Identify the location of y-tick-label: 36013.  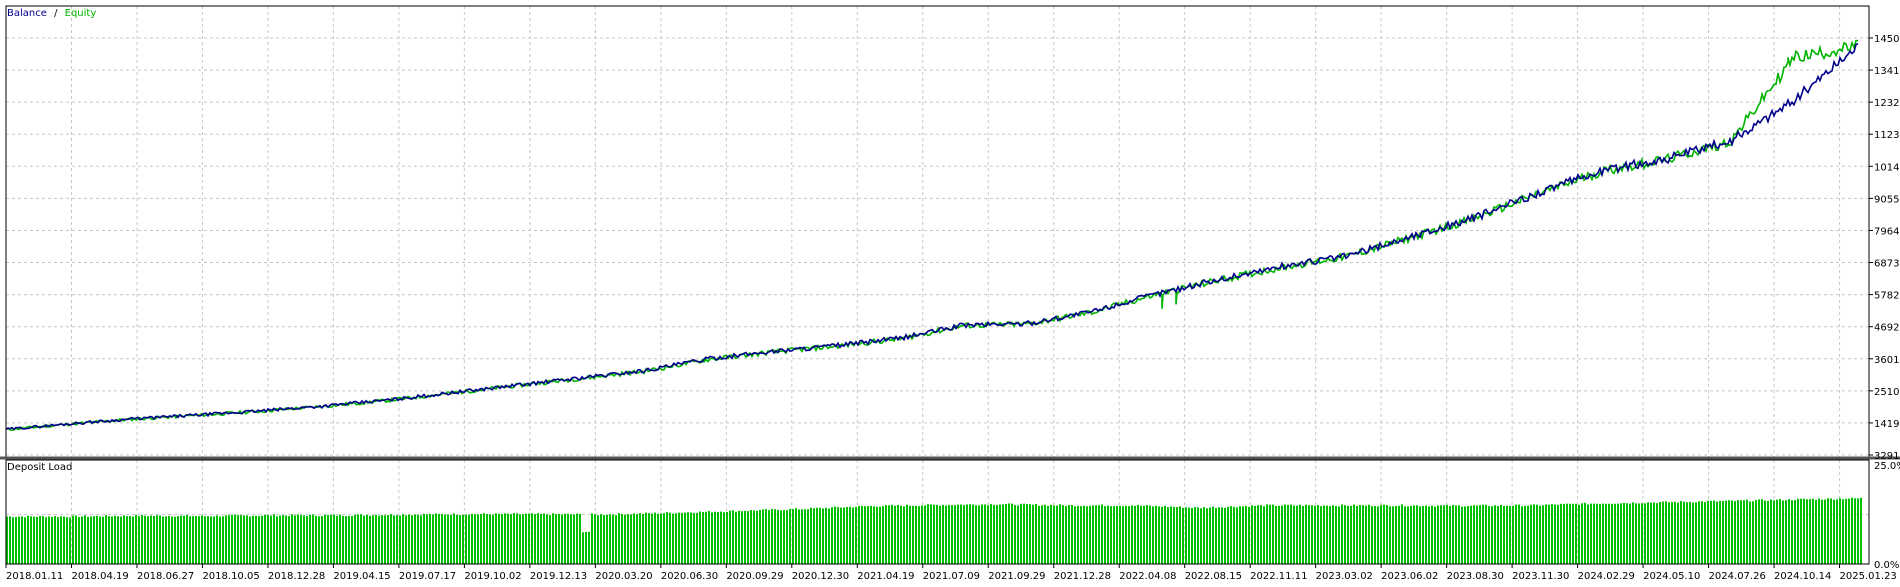
(1887, 360).